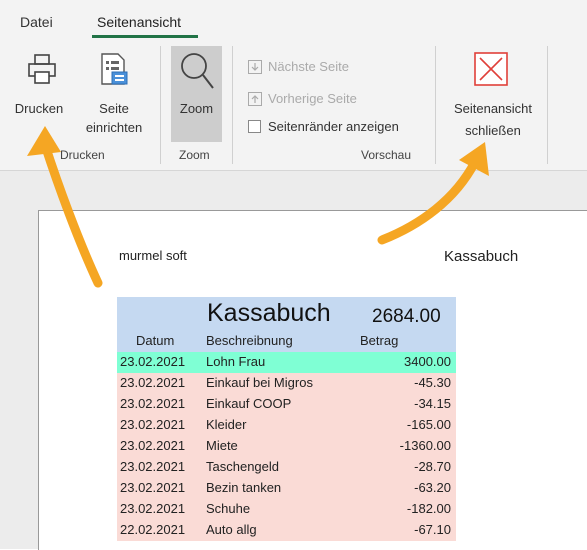  Describe the element at coordinates (244, 487) in the screenshot. I see `cell-description: Bezin tanken` at that location.